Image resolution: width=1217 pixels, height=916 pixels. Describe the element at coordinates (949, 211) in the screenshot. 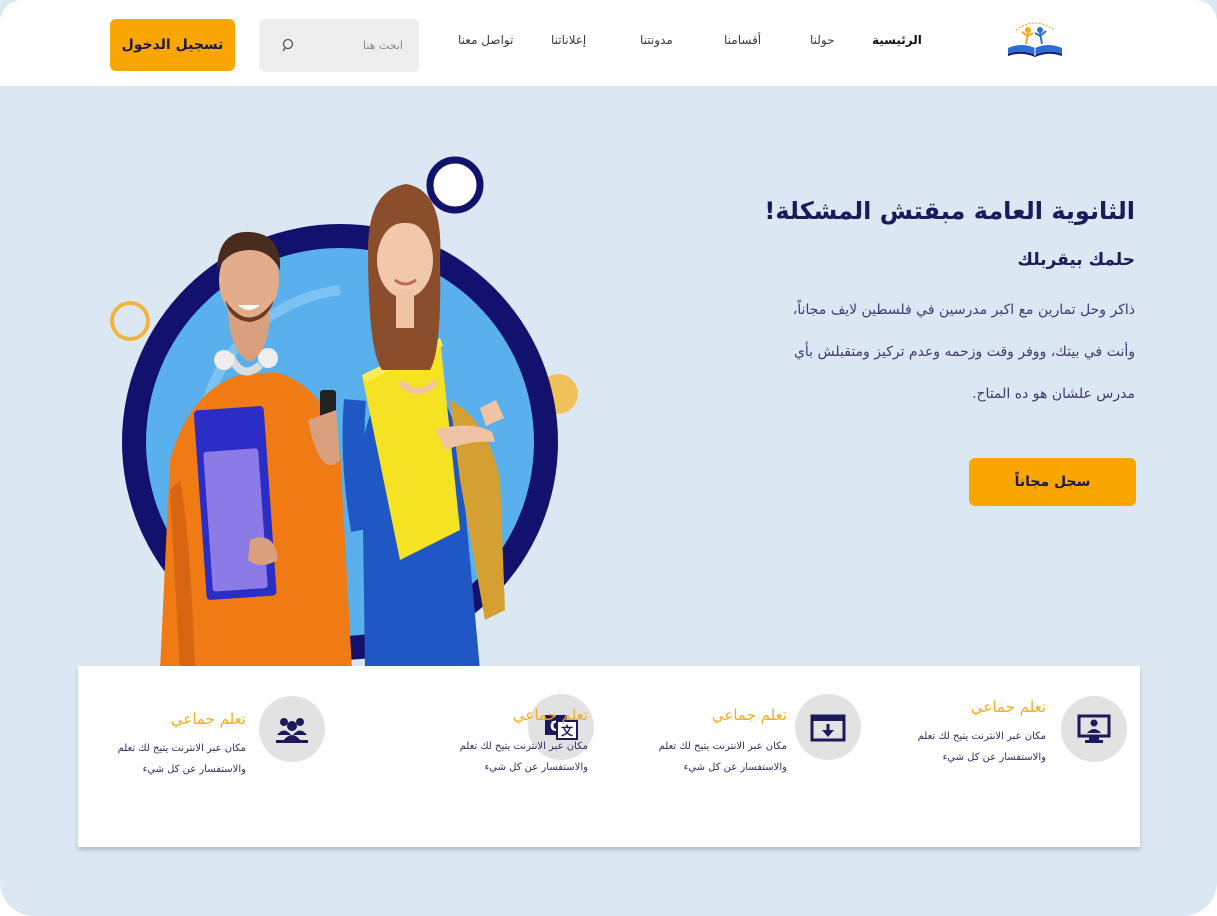

I see `hero-title: الثانوية العامة مبقتش المشكلة!` at that location.